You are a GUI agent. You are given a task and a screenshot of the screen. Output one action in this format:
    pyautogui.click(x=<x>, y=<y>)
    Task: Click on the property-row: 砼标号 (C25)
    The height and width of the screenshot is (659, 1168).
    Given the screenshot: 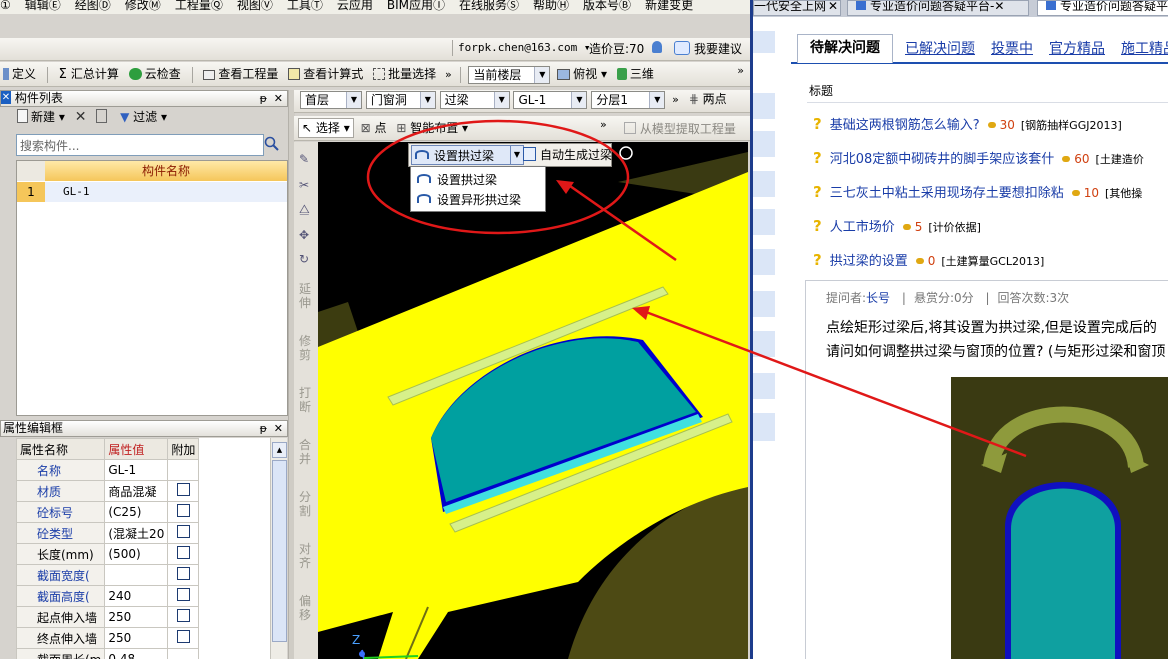 What is the action you would take?
    pyautogui.click(x=108, y=512)
    